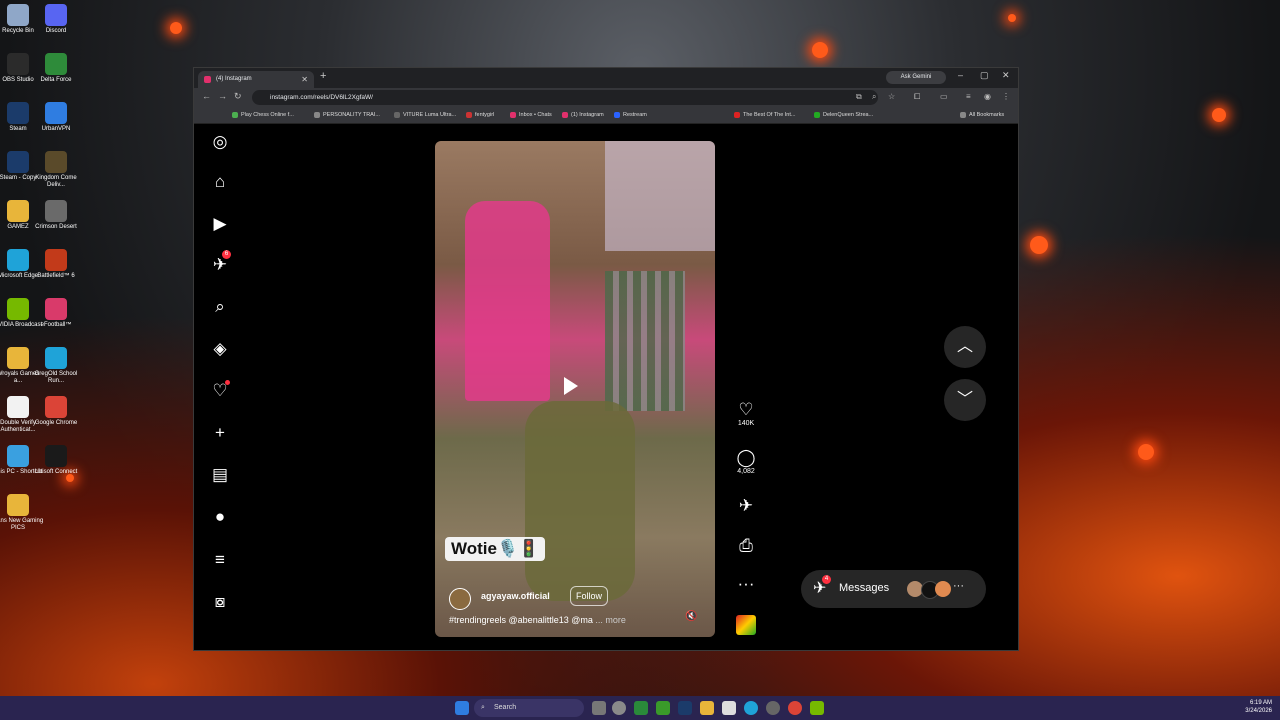  Describe the element at coordinates (707, 708) in the screenshot. I see `file-explorer-icon` at that location.